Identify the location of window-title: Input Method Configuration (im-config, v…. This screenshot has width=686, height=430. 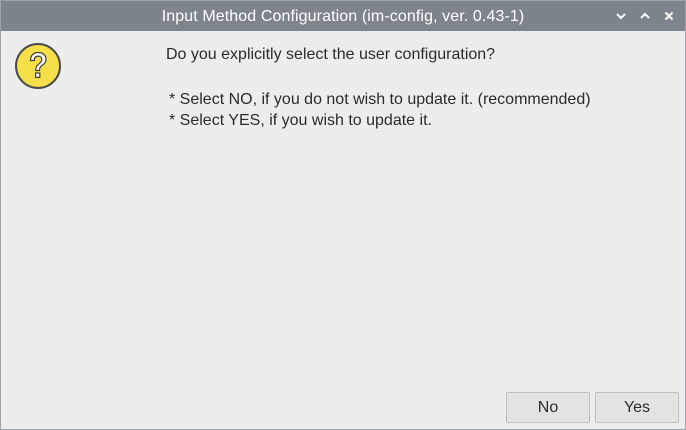
(343, 16).